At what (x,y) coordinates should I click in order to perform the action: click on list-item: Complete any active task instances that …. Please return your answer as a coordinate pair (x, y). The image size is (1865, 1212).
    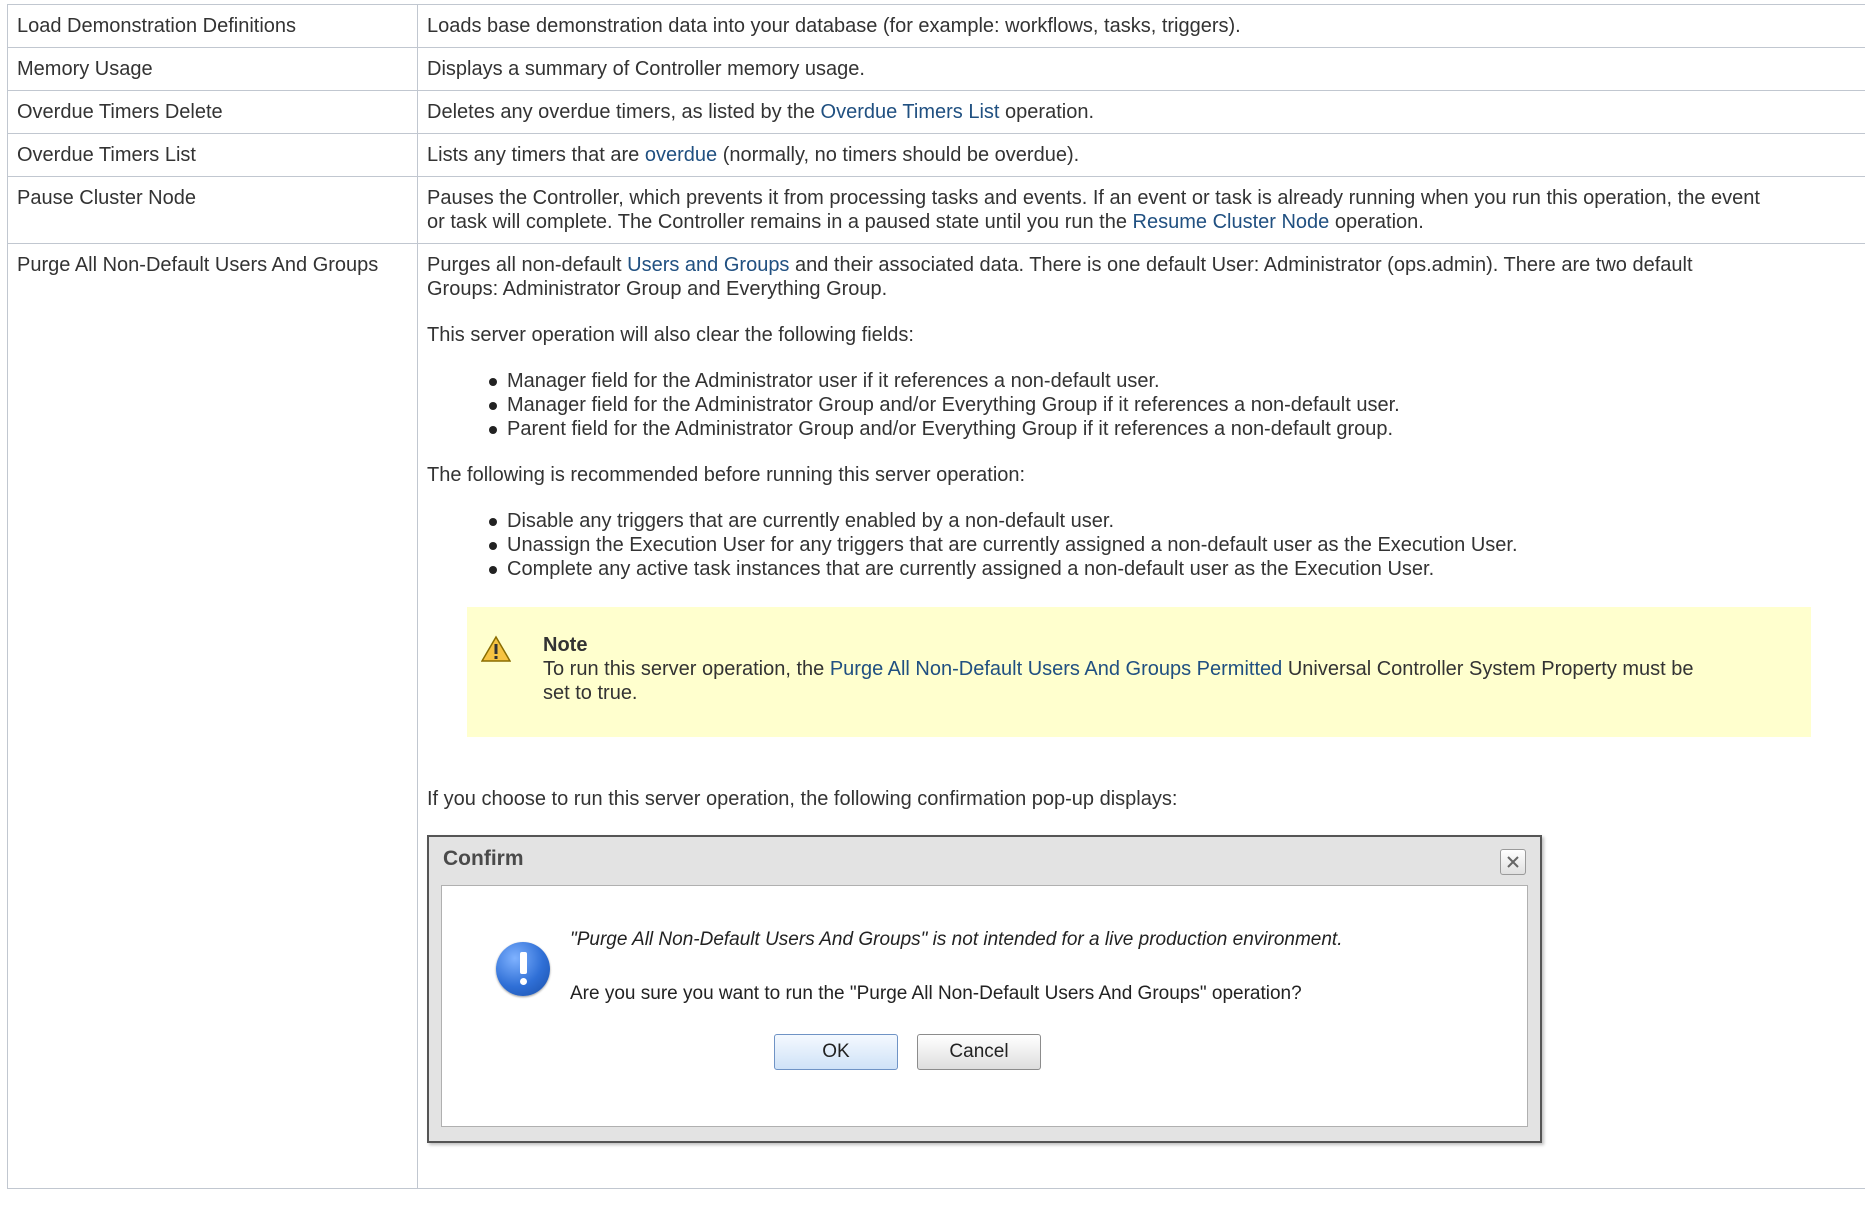
    Looking at the image, I should click on (1173, 569).